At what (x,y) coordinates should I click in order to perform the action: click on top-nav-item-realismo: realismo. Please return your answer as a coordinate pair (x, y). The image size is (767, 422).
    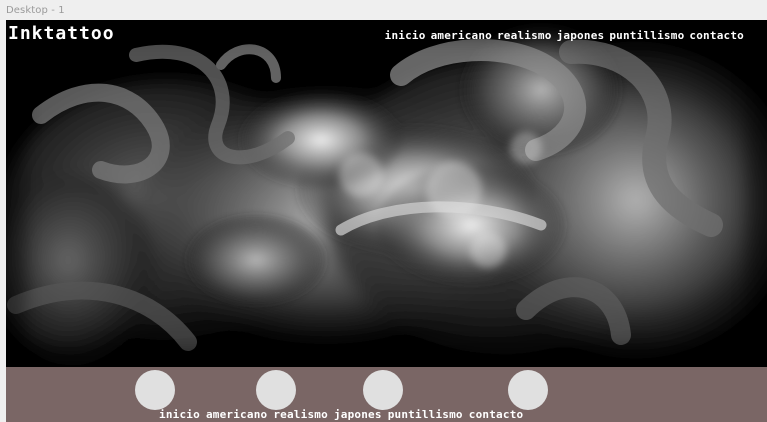
    Looking at the image, I should click on (524, 35).